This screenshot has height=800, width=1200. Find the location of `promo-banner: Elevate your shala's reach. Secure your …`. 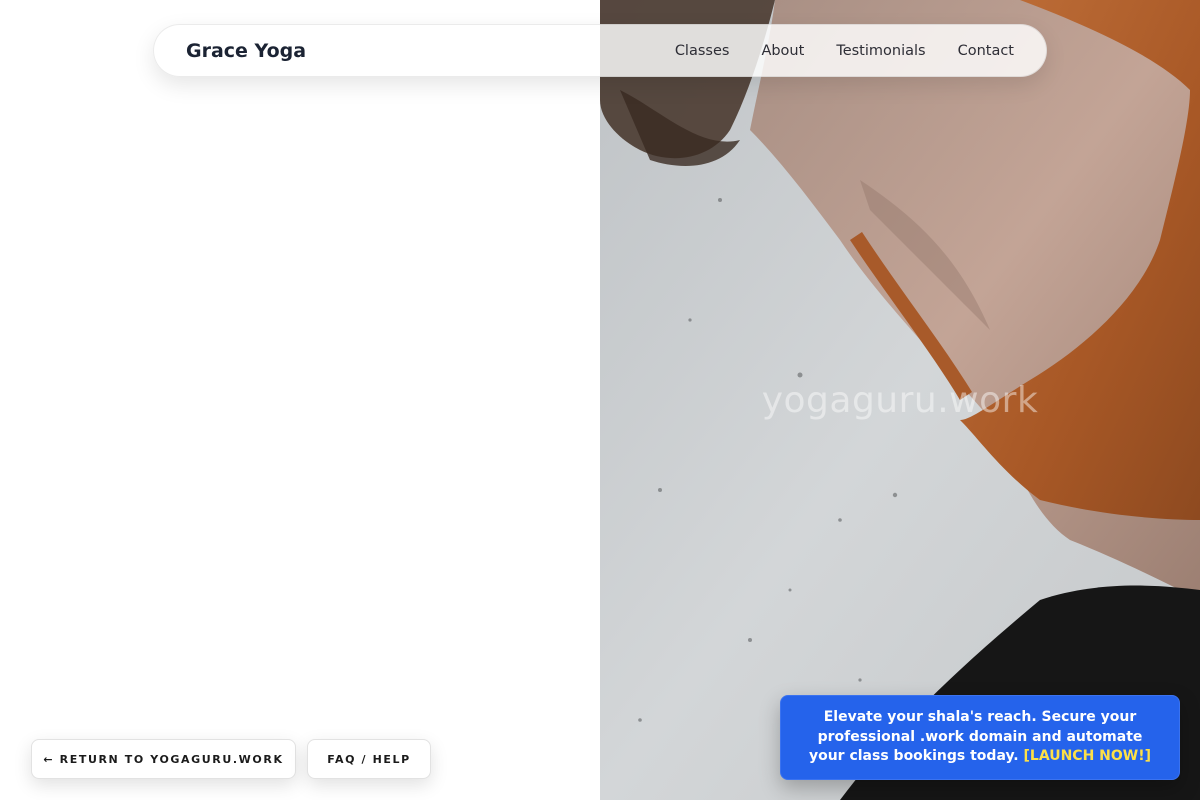

promo-banner: Elevate your shala's reach. Secure your … is located at coordinates (980, 737).